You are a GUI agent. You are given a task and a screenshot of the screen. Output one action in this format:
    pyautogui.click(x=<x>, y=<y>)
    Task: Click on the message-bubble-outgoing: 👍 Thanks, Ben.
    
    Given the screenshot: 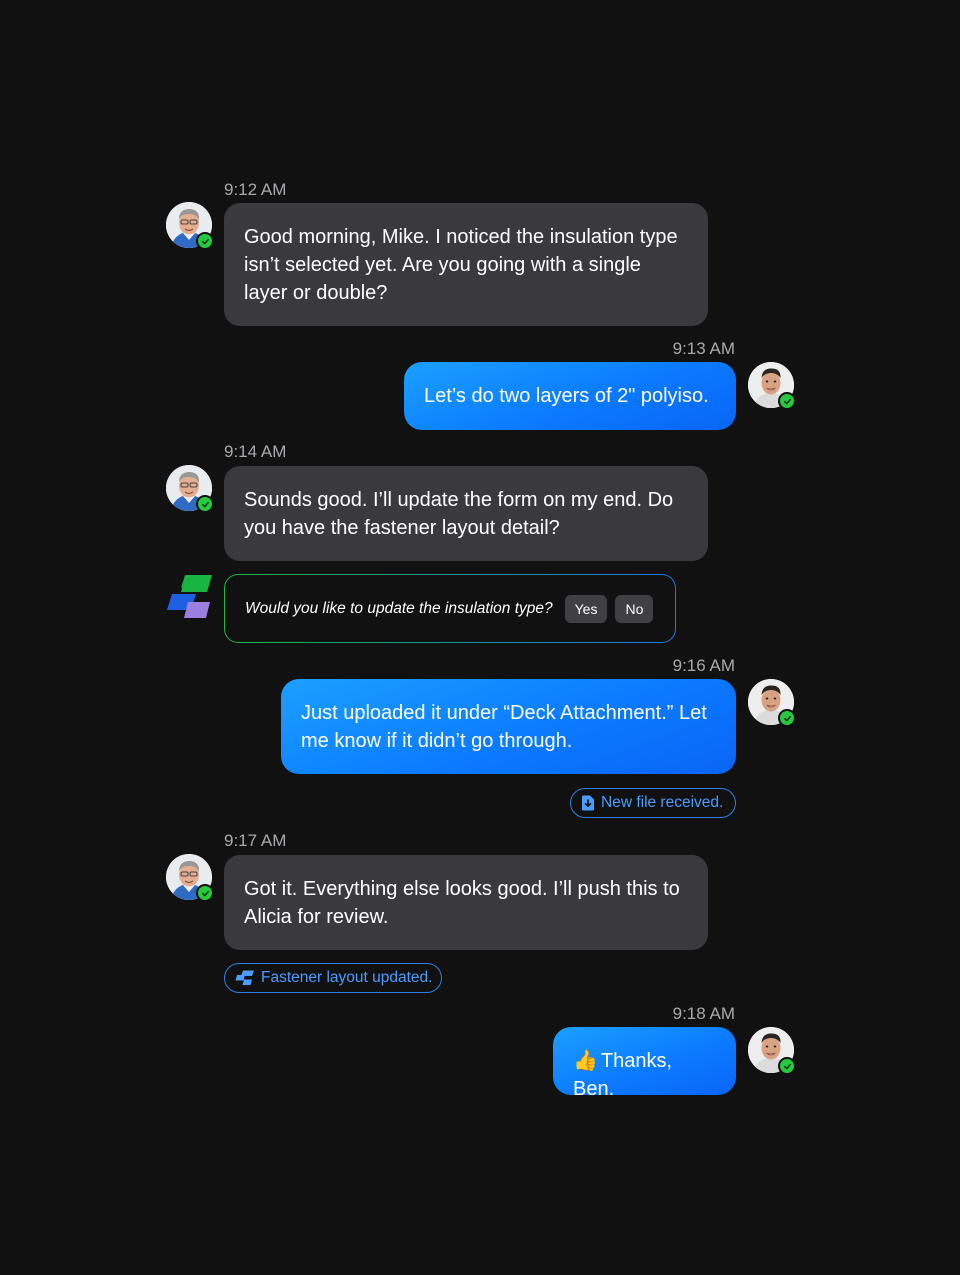 What is the action you would take?
    pyautogui.click(x=644, y=1063)
    